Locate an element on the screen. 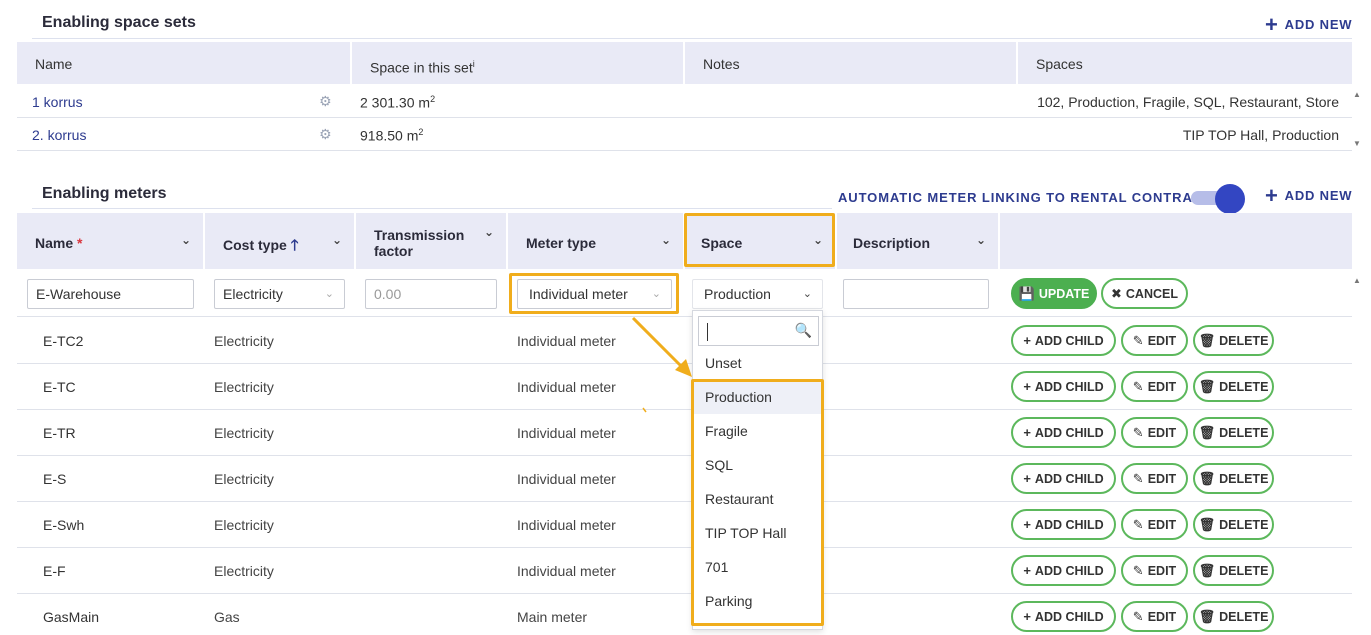 The width and height of the screenshot is (1371, 635). annotation-arrow is located at coordinates (661, 364).